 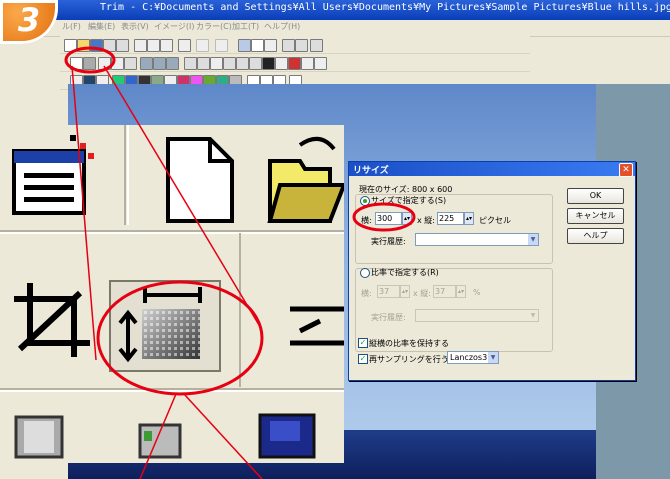 I want to click on annotation-circle-width, so click(x=384, y=217).